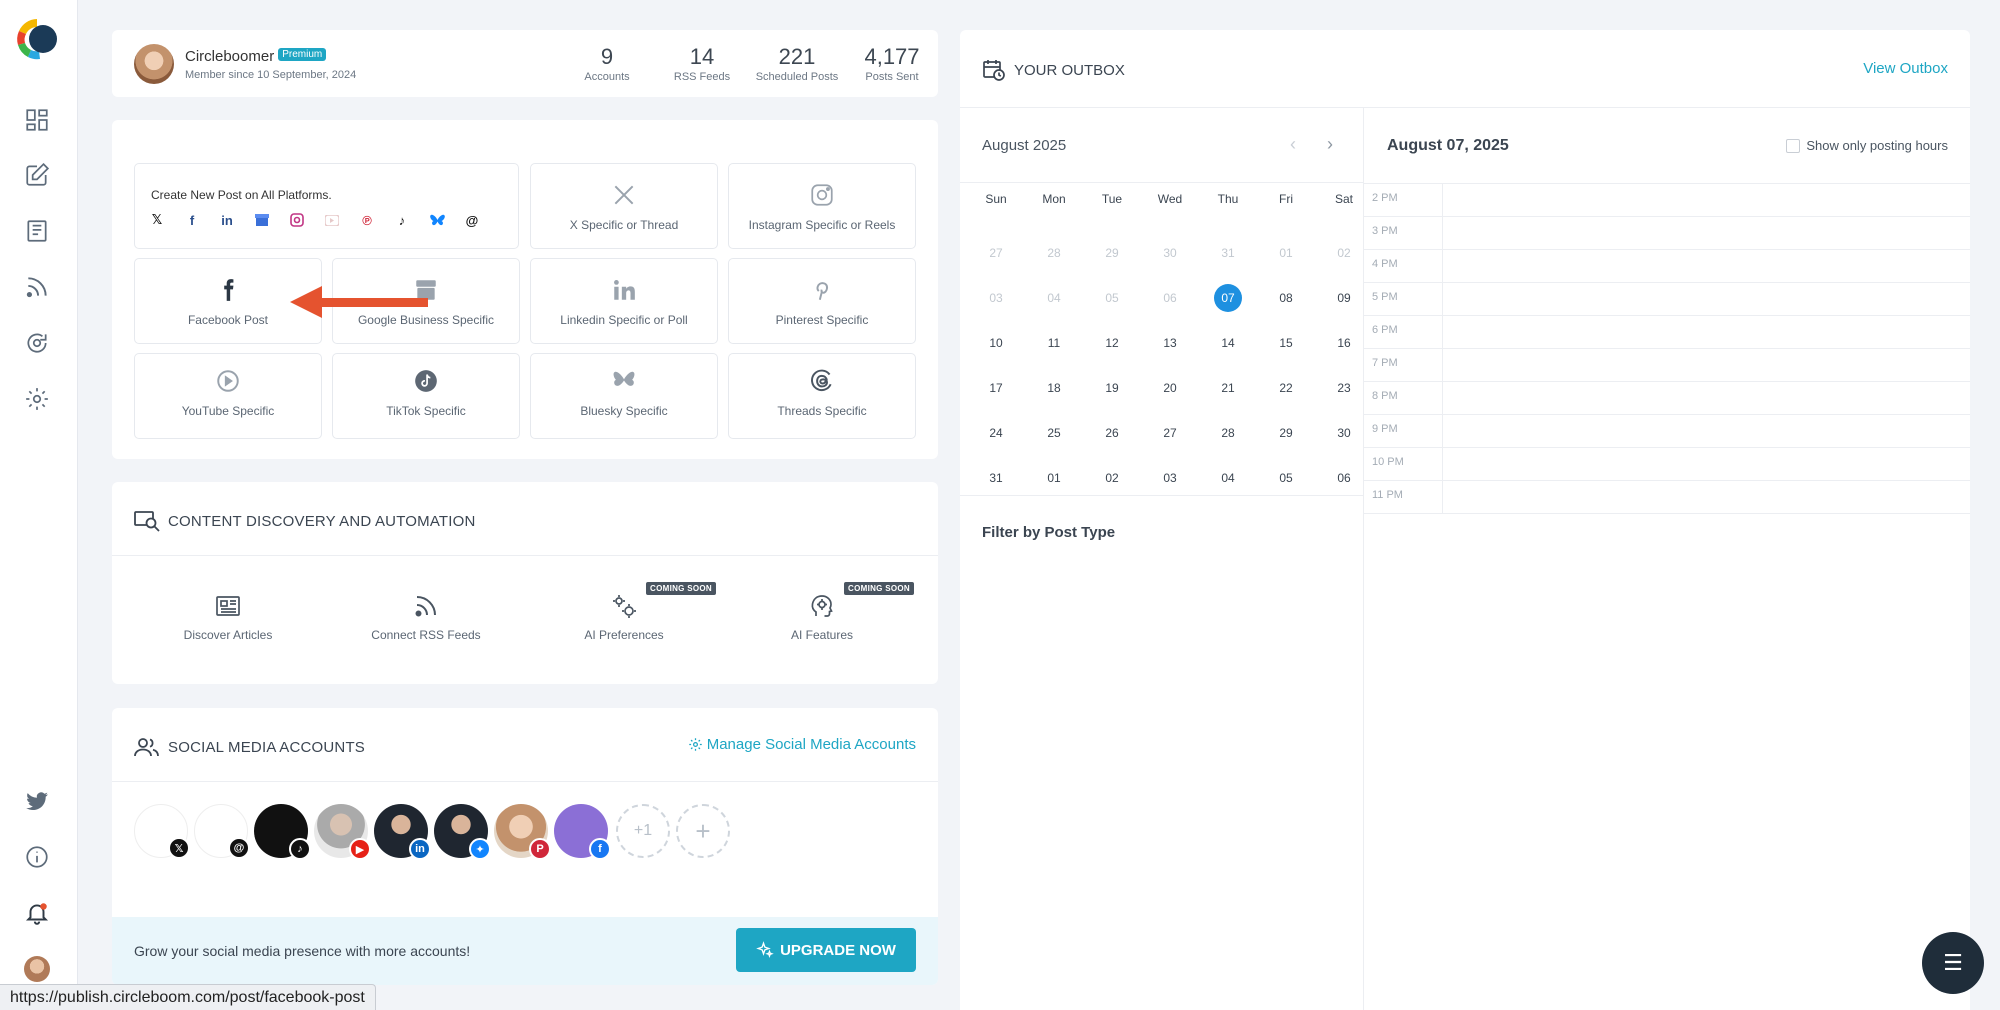 The height and width of the screenshot is (1010, 2000). I want to click on calendar-day: 16, so click(1344, 343).